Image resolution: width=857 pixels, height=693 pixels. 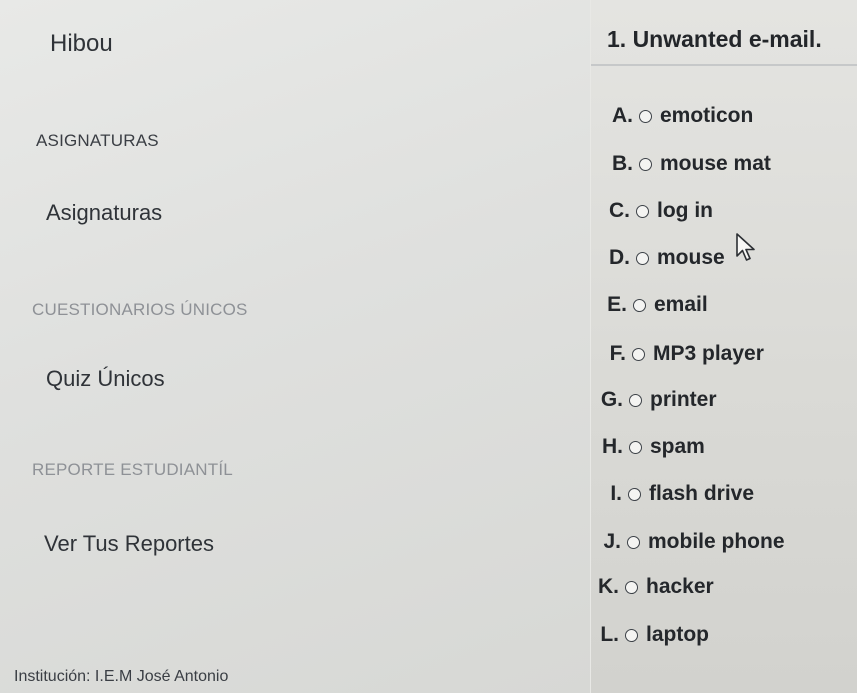 I want to click on choice-g: G. printer, so click(x=658, y=400).